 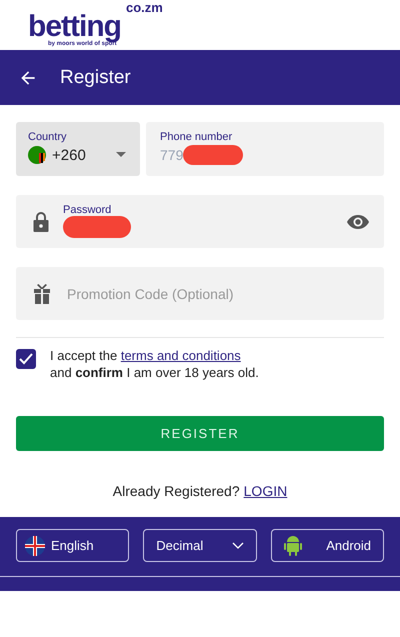 What do you see at coordinates (154, 372) in the screenshot?
I see `terms-text: and confirm I am over 18 years old.` at bounding box center [154, 372].